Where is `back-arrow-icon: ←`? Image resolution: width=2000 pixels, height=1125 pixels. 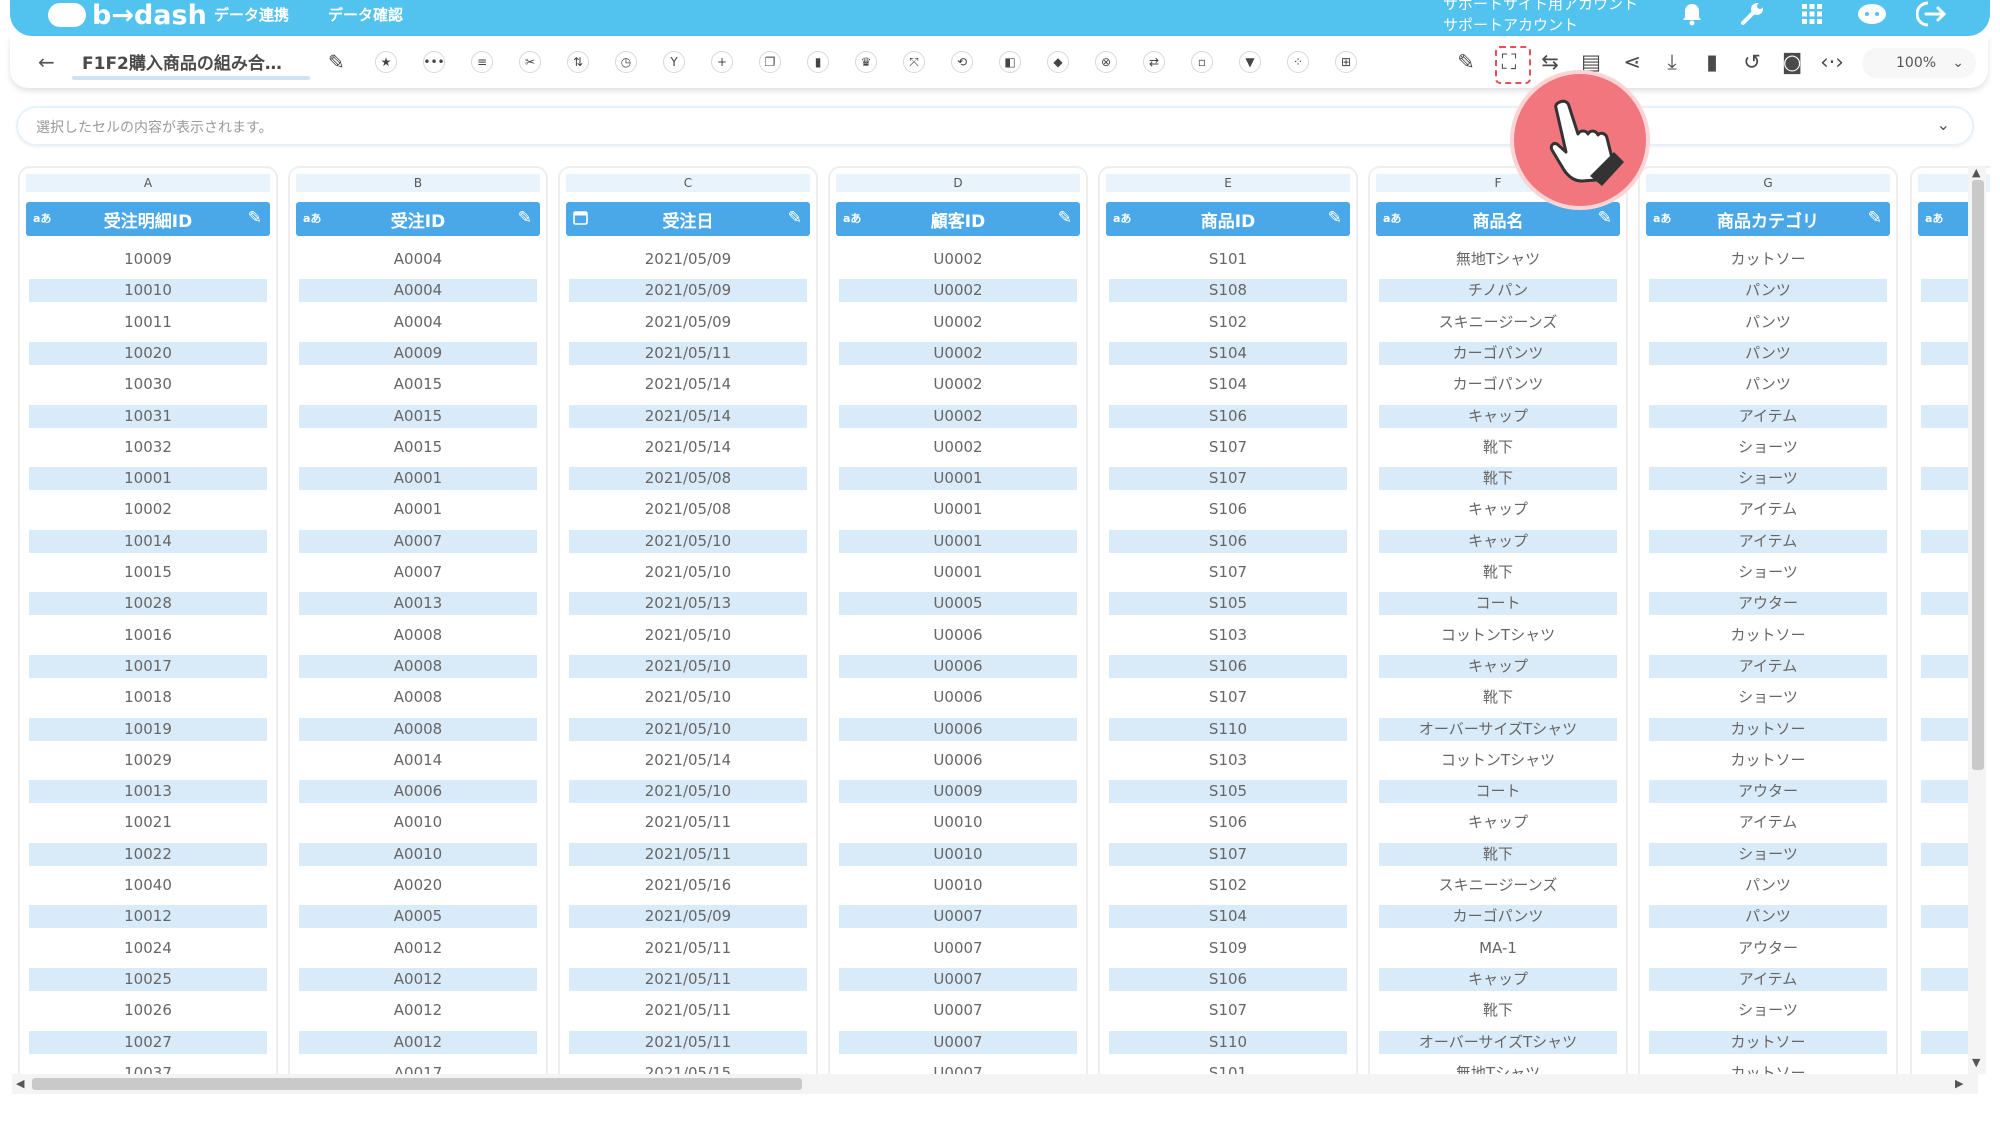
back-arrow-icon: ← is located at coordinates (46, 62).